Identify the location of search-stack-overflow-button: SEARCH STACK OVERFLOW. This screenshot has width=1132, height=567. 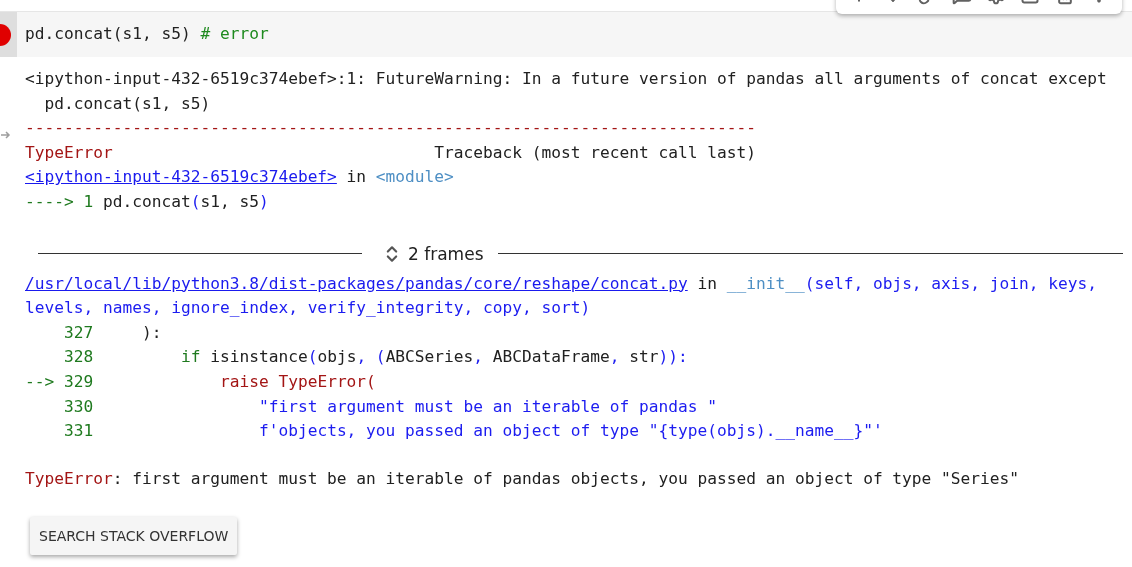
(134, 536).